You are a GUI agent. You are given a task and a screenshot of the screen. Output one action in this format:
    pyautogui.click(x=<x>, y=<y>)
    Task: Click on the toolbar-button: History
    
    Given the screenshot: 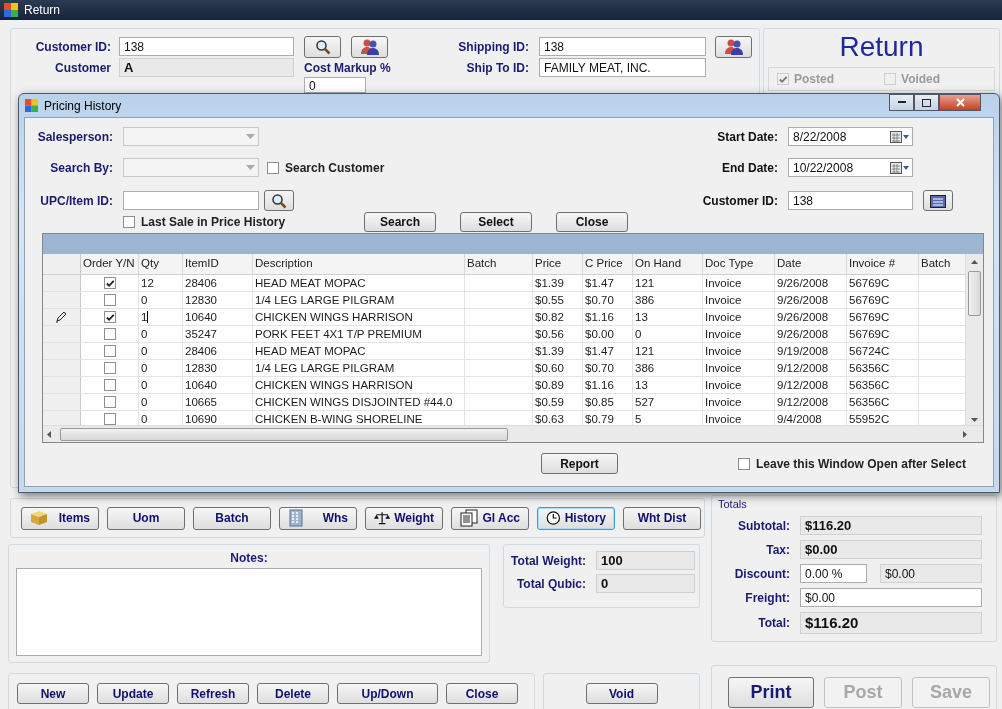 What is the action you would take?
    pyautogui.click(x=576, y=518)
    